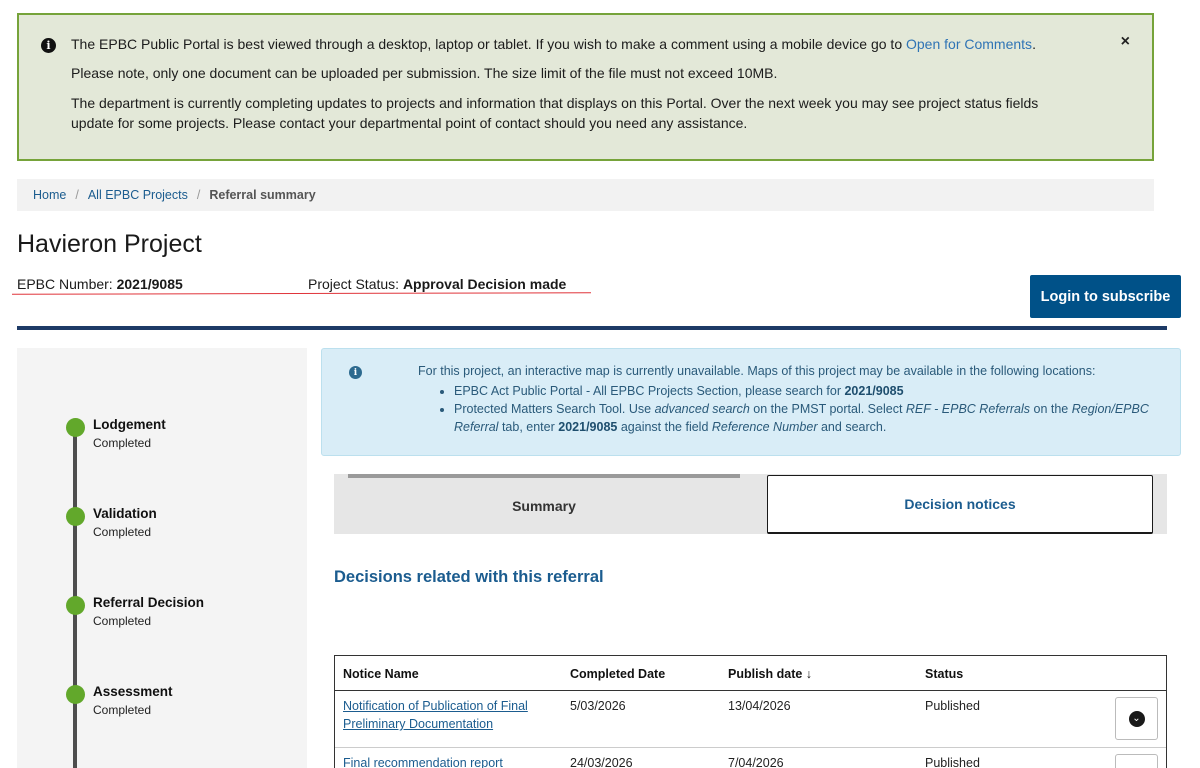 The height and width of the screenshot is (768, 1200). What do you see at coordinates (759, 706) in the screenshot?
I see `publish-date: 13/04/2026` at bounding box center [759, 706].